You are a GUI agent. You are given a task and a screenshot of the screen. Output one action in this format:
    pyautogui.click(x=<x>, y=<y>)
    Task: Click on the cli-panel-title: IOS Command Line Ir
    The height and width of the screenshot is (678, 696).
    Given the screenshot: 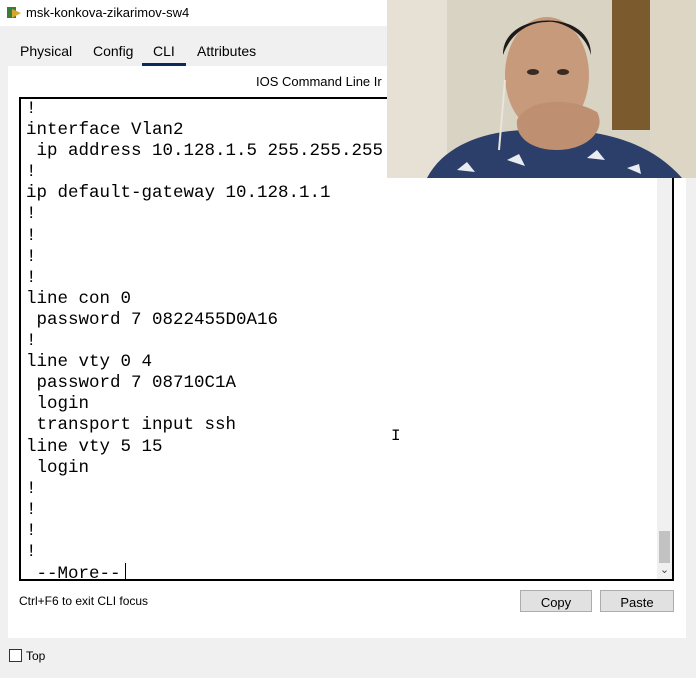 What is the action you would take?
    pyautogui.click(x=319, y=81)
    